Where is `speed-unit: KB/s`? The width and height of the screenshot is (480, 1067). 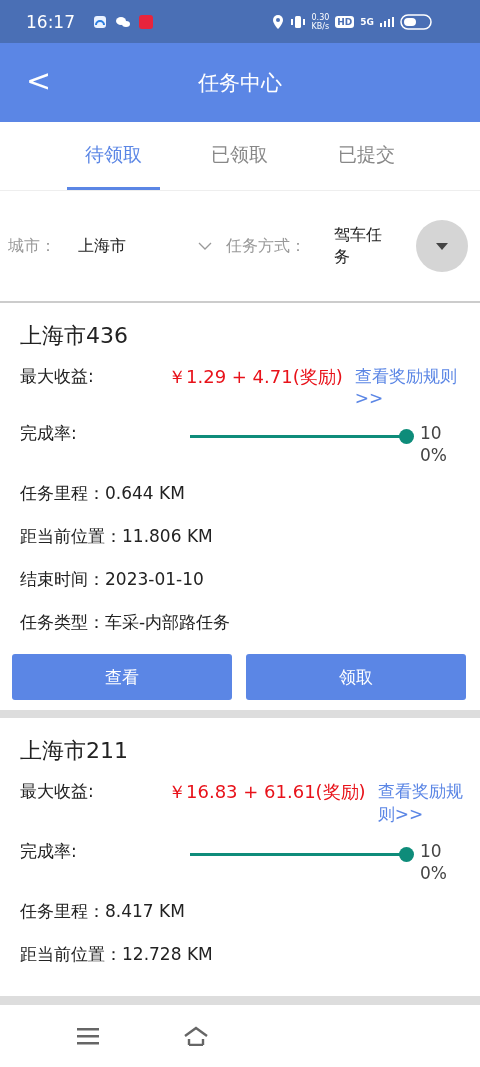 speed-unit: KB/s is located at coordinates (320, 26).